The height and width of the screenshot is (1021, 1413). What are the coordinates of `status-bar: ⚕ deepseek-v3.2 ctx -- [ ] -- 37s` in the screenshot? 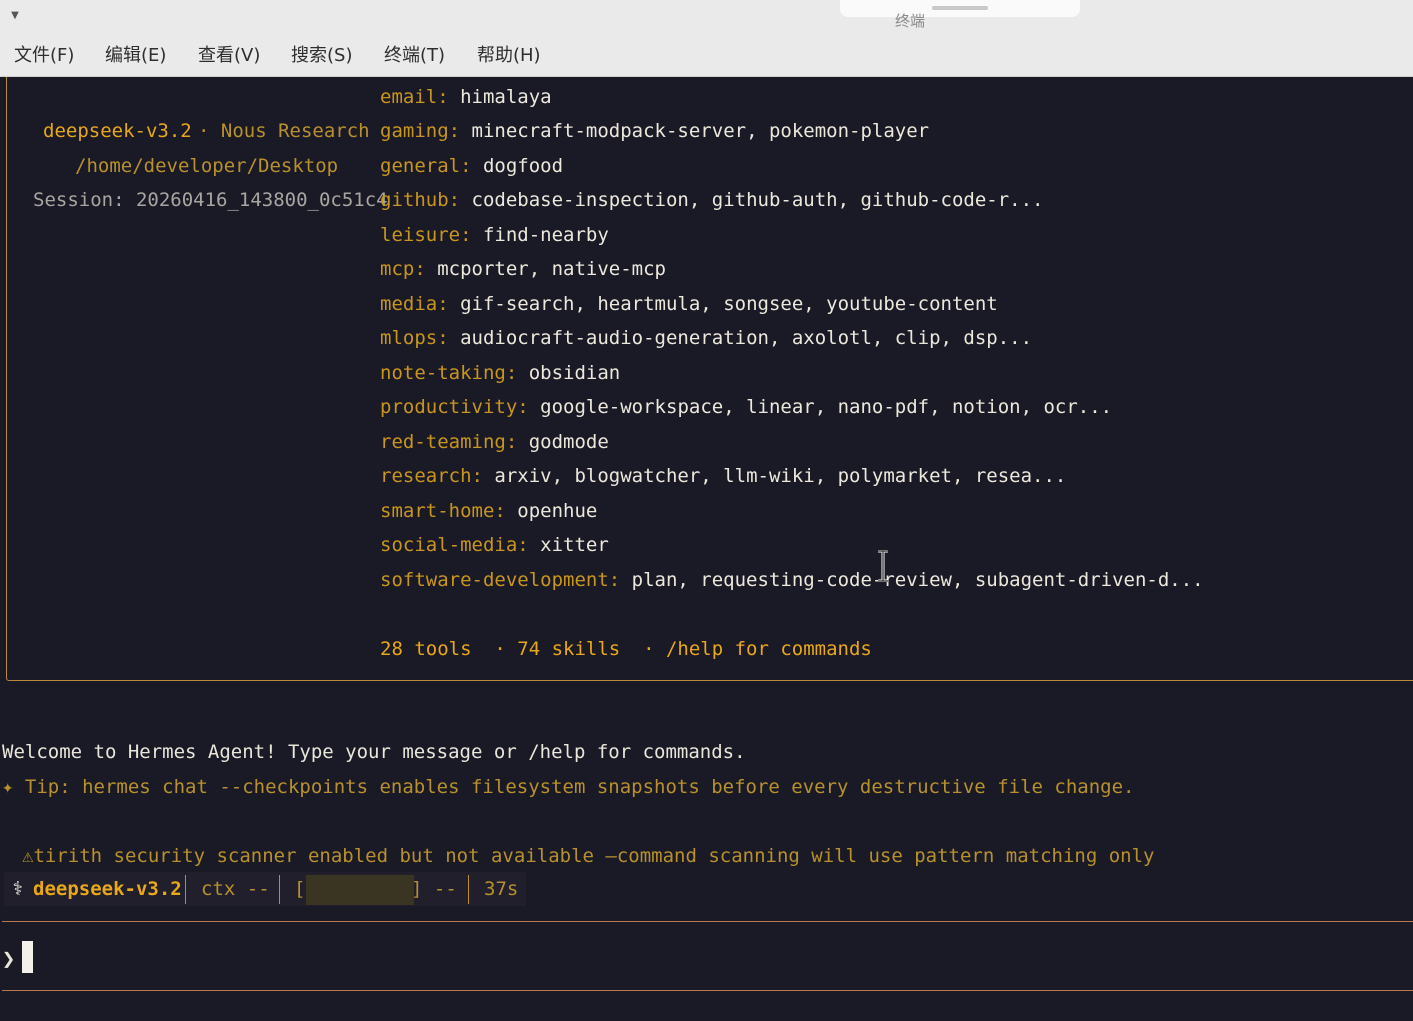 It's located at (265, 889).